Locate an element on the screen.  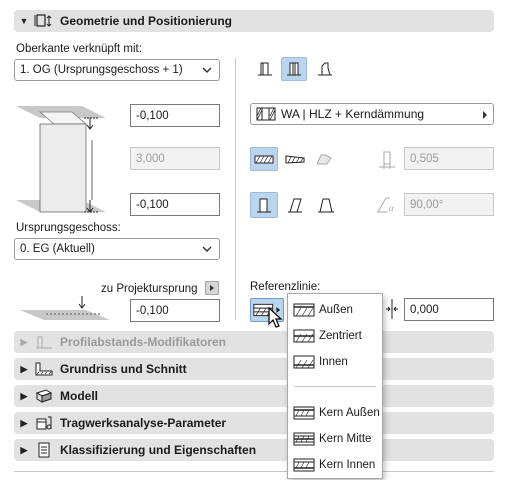
structural-analysis-icon is located at coordinates (44, 423).